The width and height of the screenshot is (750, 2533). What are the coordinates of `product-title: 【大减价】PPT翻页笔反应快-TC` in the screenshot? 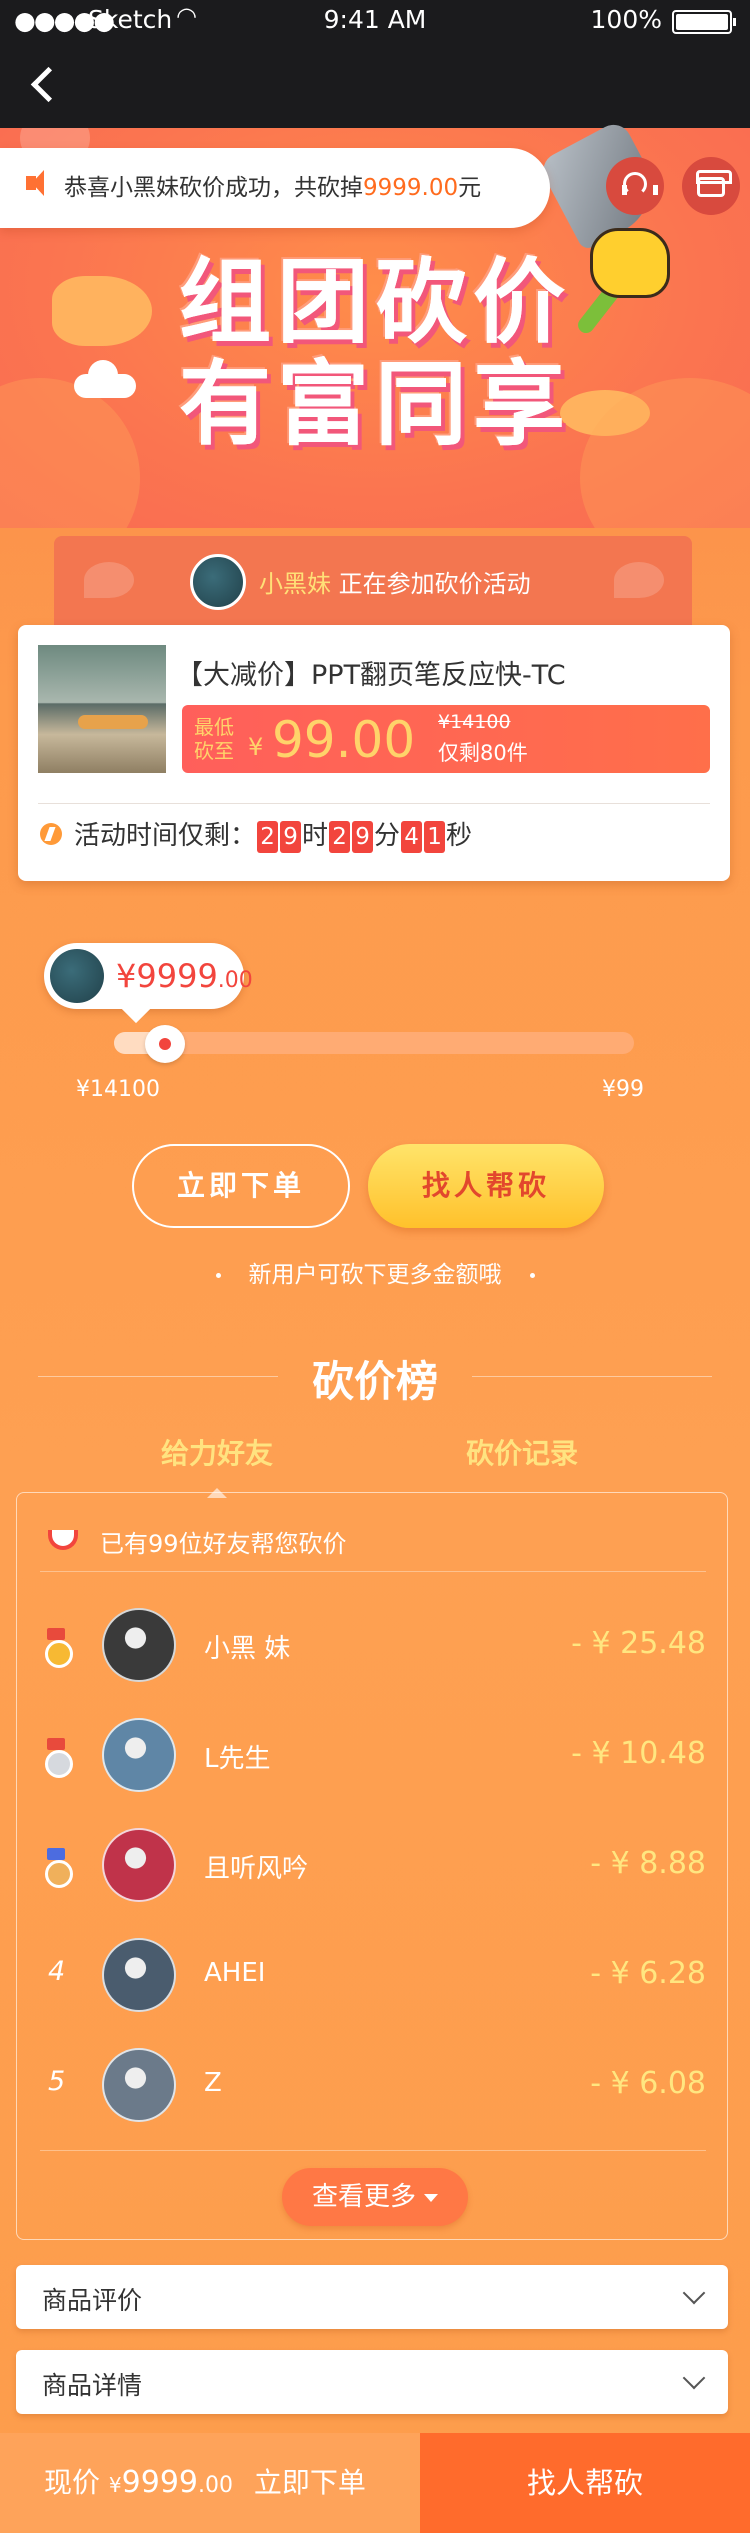 It's located at (371, 675).